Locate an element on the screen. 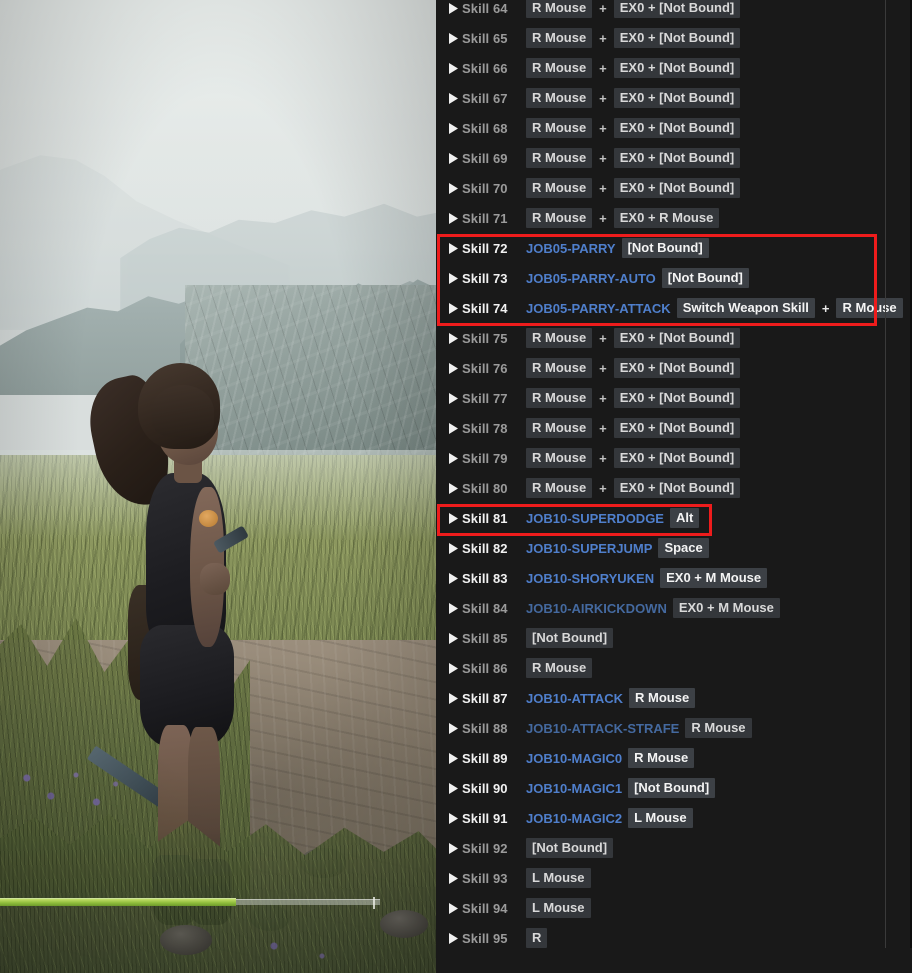 The width and height of the screenshot is (912, 973). skill-binding-row: Skill 82 JOB10-SUPERJUMP Space is located at coordinates (661, 548).